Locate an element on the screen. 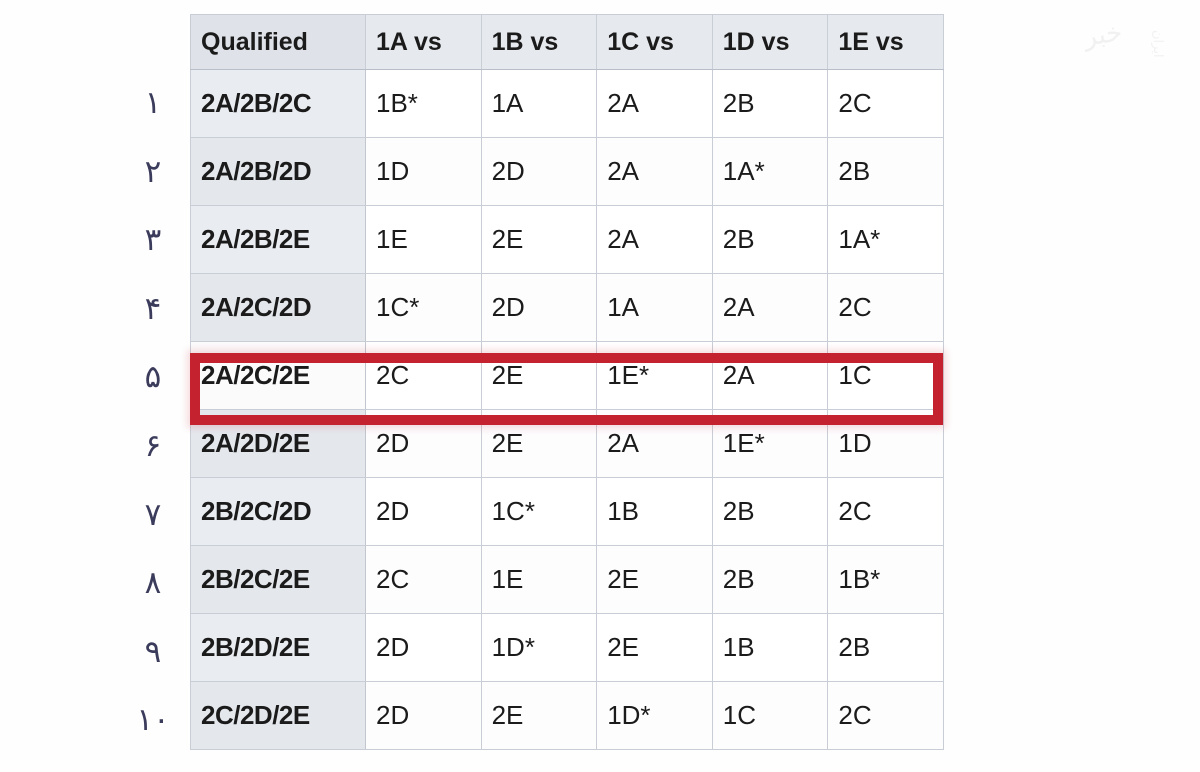  row-index-numeral: ۵ is located at coordinates (153, 377).